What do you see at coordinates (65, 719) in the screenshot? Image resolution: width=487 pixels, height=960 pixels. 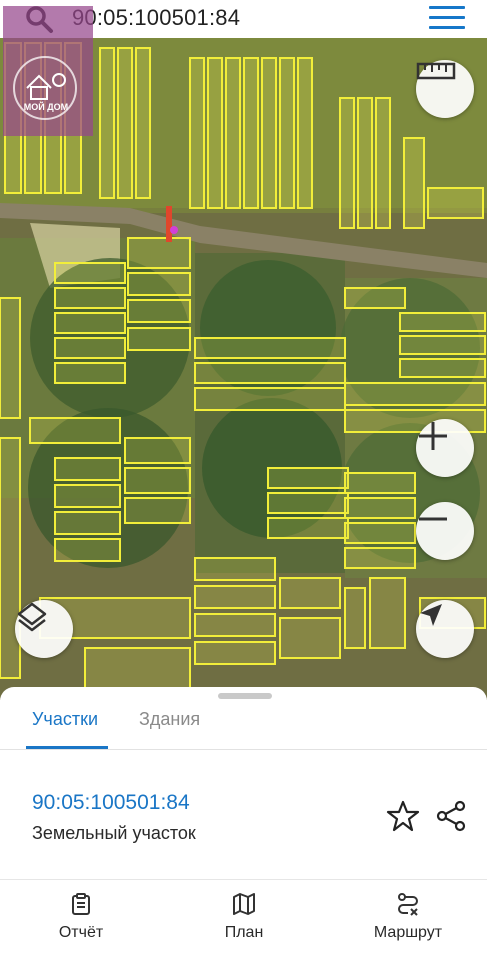 I see `tab-parcels: Участки` at bounding box center [65, 719].